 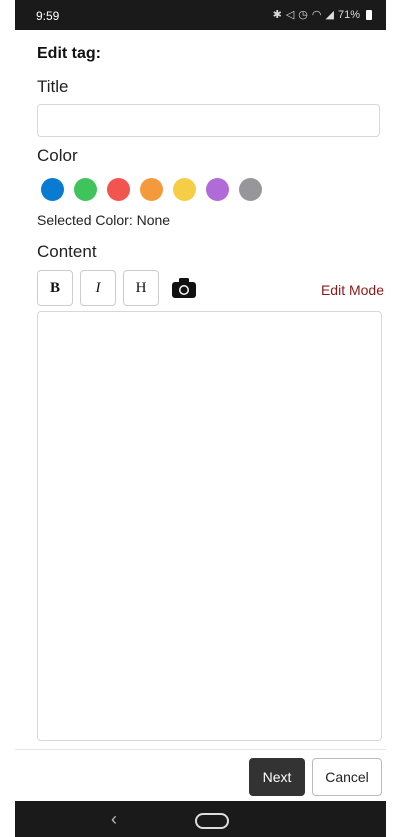 I want to click on status-bar: 9:59 ✱ ◁ ◷ ◠ ◢ 71%, so click(x=200, y=15).